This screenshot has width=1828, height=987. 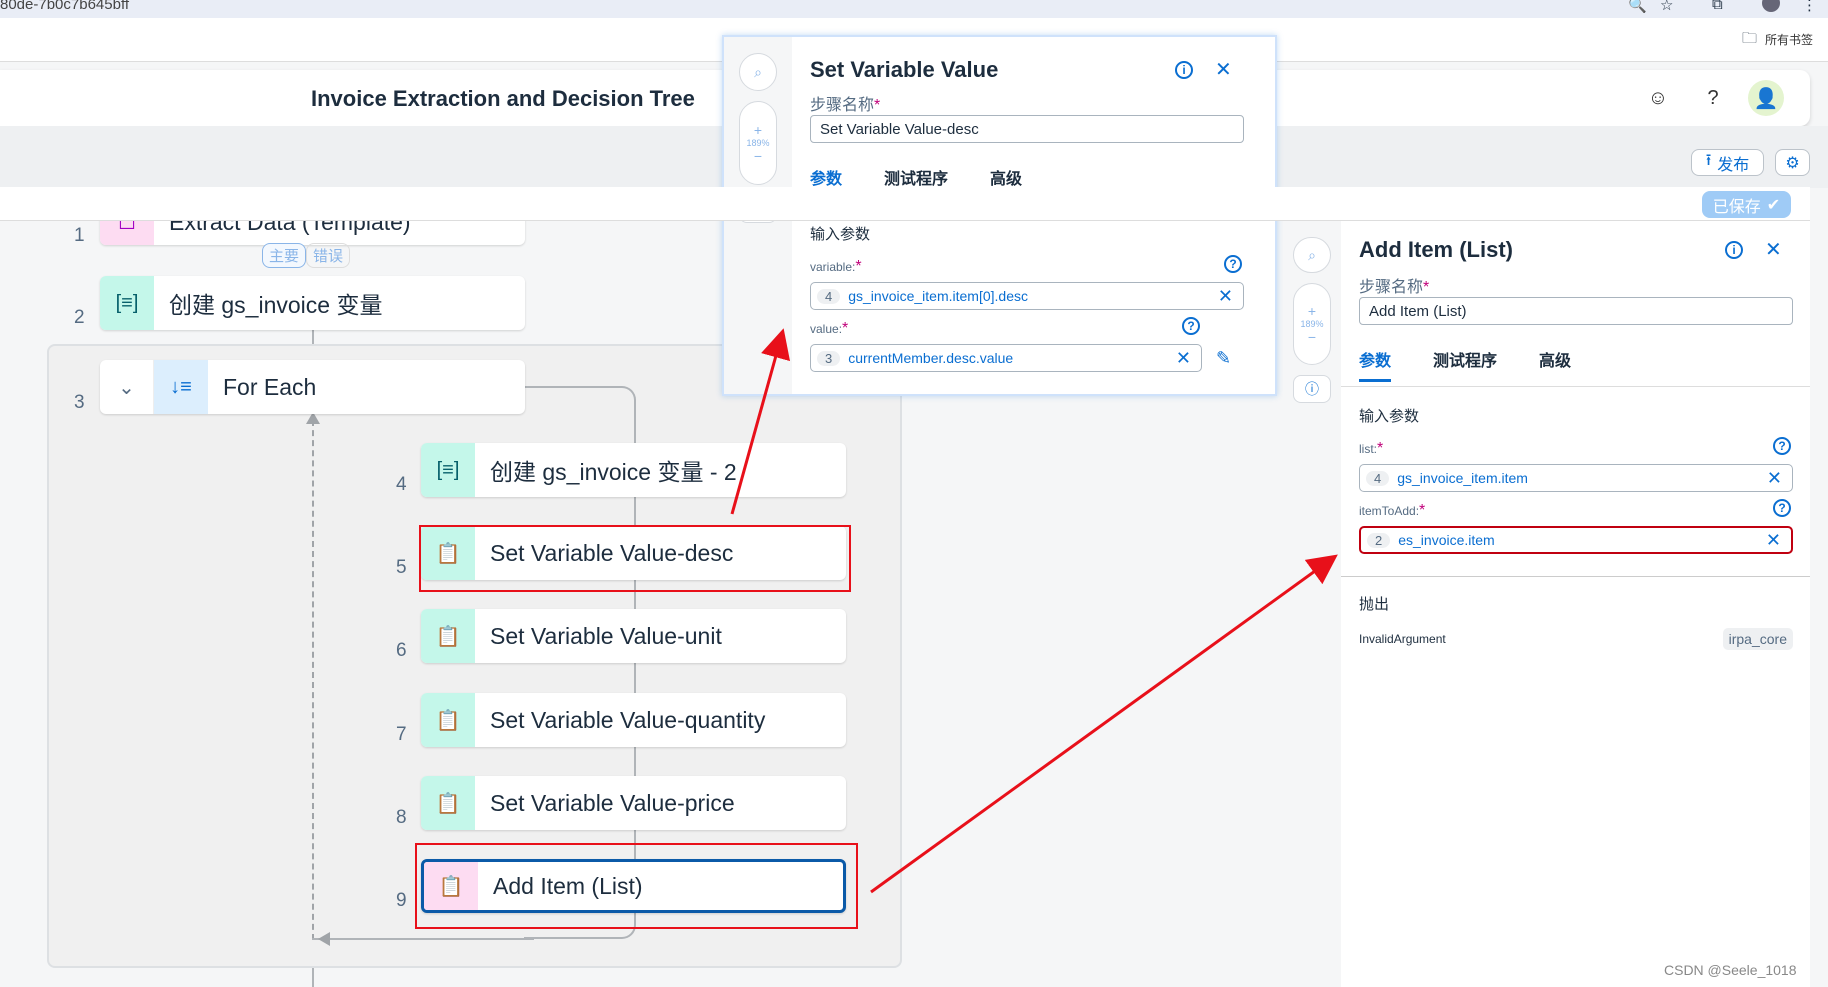 I want to click on step-7: 📋 Set Variable Value-quantity, so click(x=633, y=720).